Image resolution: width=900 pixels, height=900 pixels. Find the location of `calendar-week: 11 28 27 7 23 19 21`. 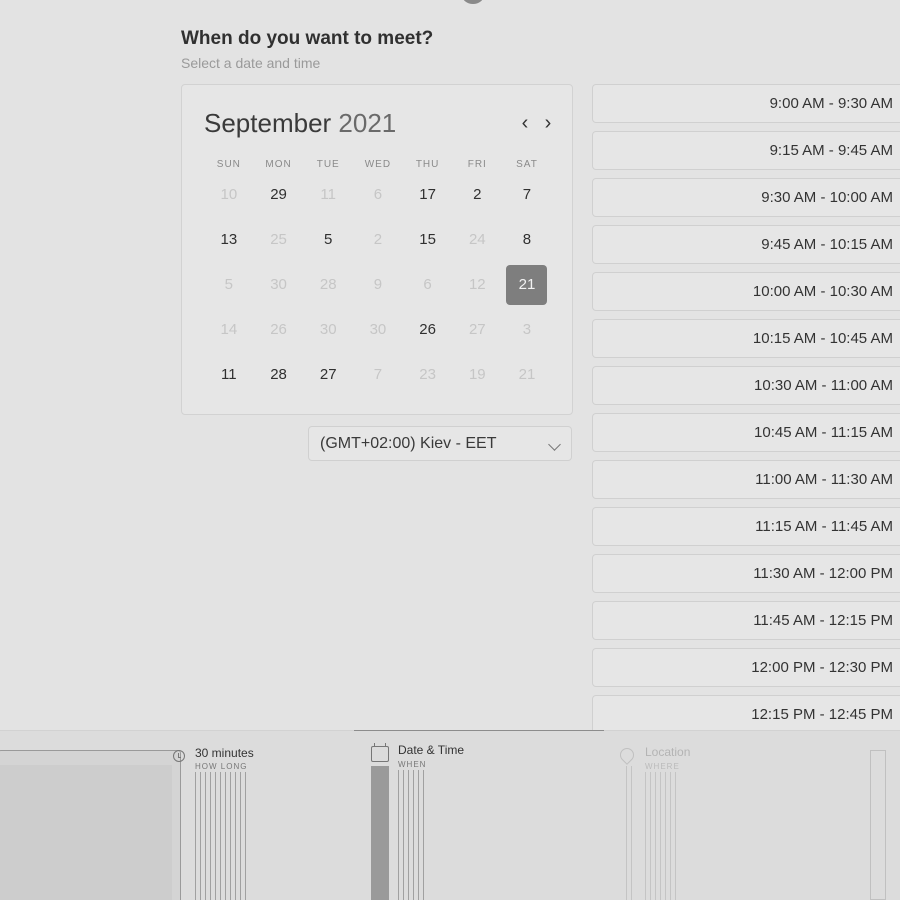

calendar-week: 11 28 27 7 23 19 21 is located at coordinates (378, 374).